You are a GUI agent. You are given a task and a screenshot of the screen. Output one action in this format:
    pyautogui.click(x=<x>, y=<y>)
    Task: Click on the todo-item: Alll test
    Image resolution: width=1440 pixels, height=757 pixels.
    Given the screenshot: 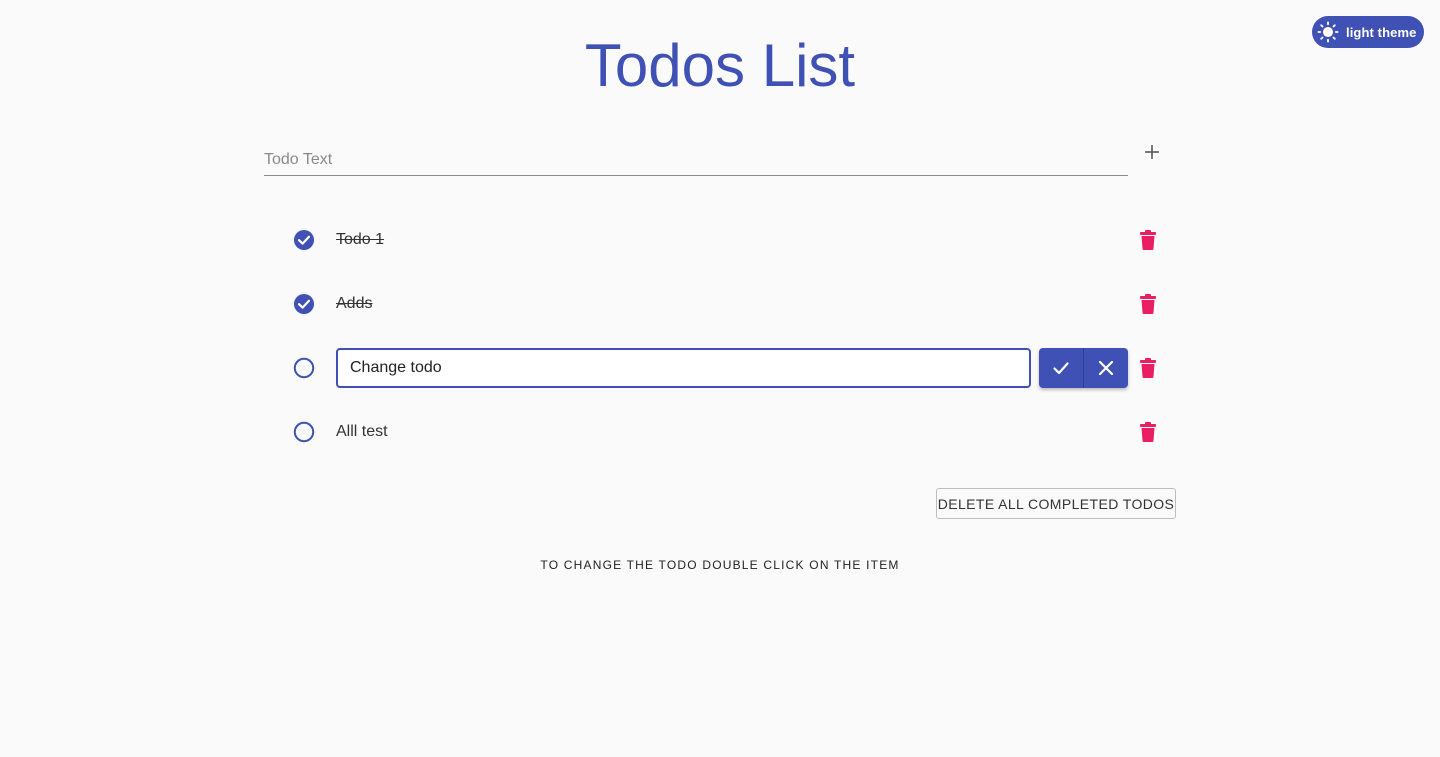 What is the action you would take?
    pyautogui.click(x=725, y=432)
    